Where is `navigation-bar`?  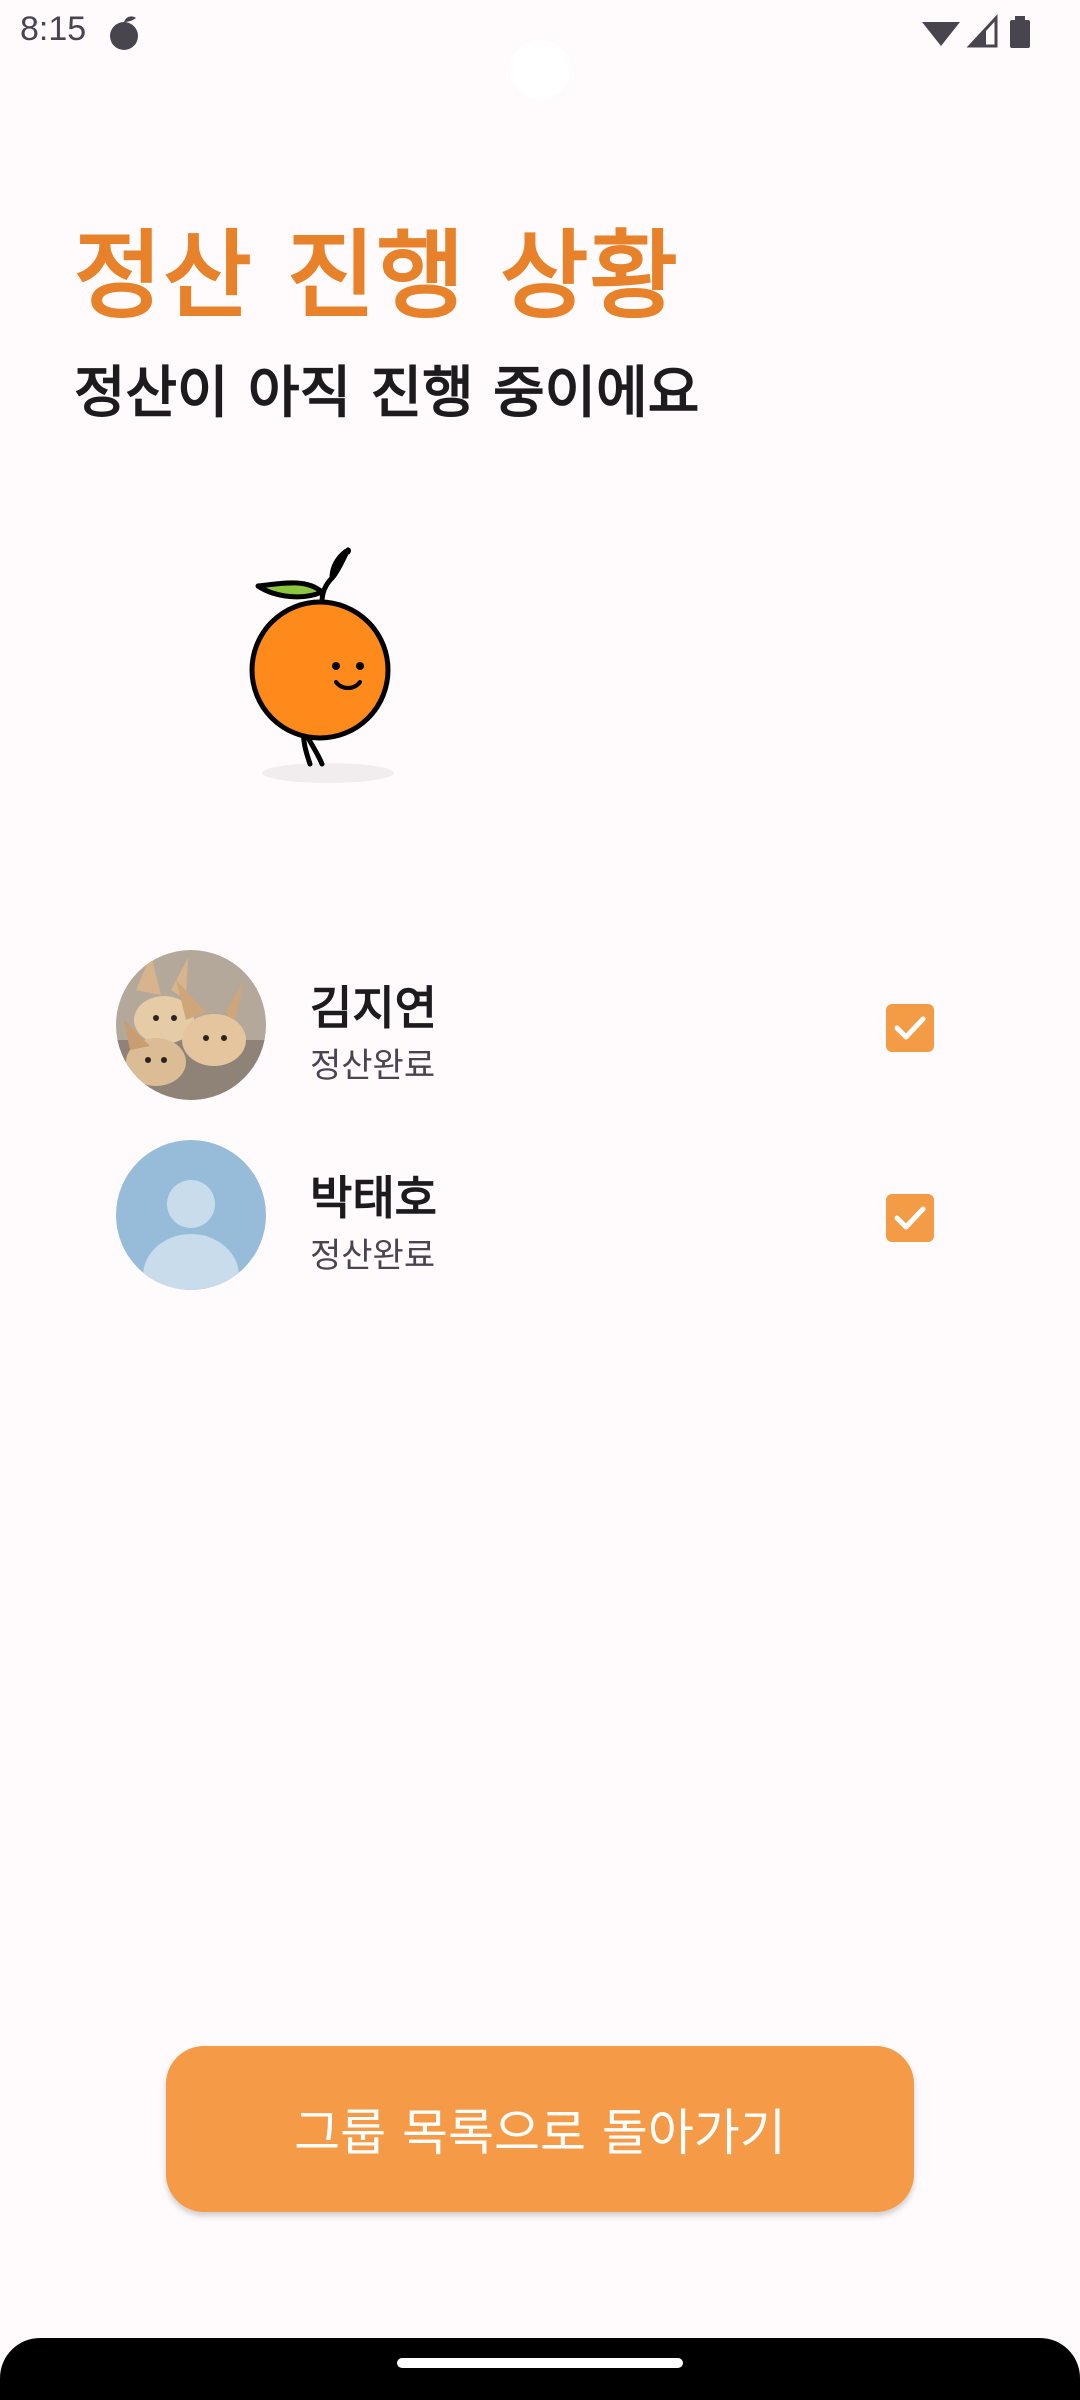
navigation-bar is located at coordinates (540, 2369).